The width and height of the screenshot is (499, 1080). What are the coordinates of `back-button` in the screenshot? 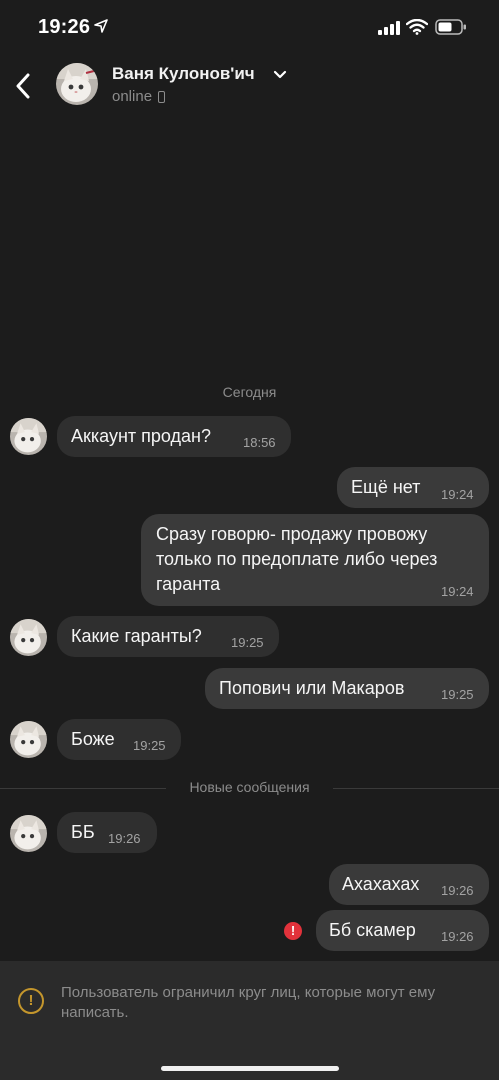 It's located at (23, 86).